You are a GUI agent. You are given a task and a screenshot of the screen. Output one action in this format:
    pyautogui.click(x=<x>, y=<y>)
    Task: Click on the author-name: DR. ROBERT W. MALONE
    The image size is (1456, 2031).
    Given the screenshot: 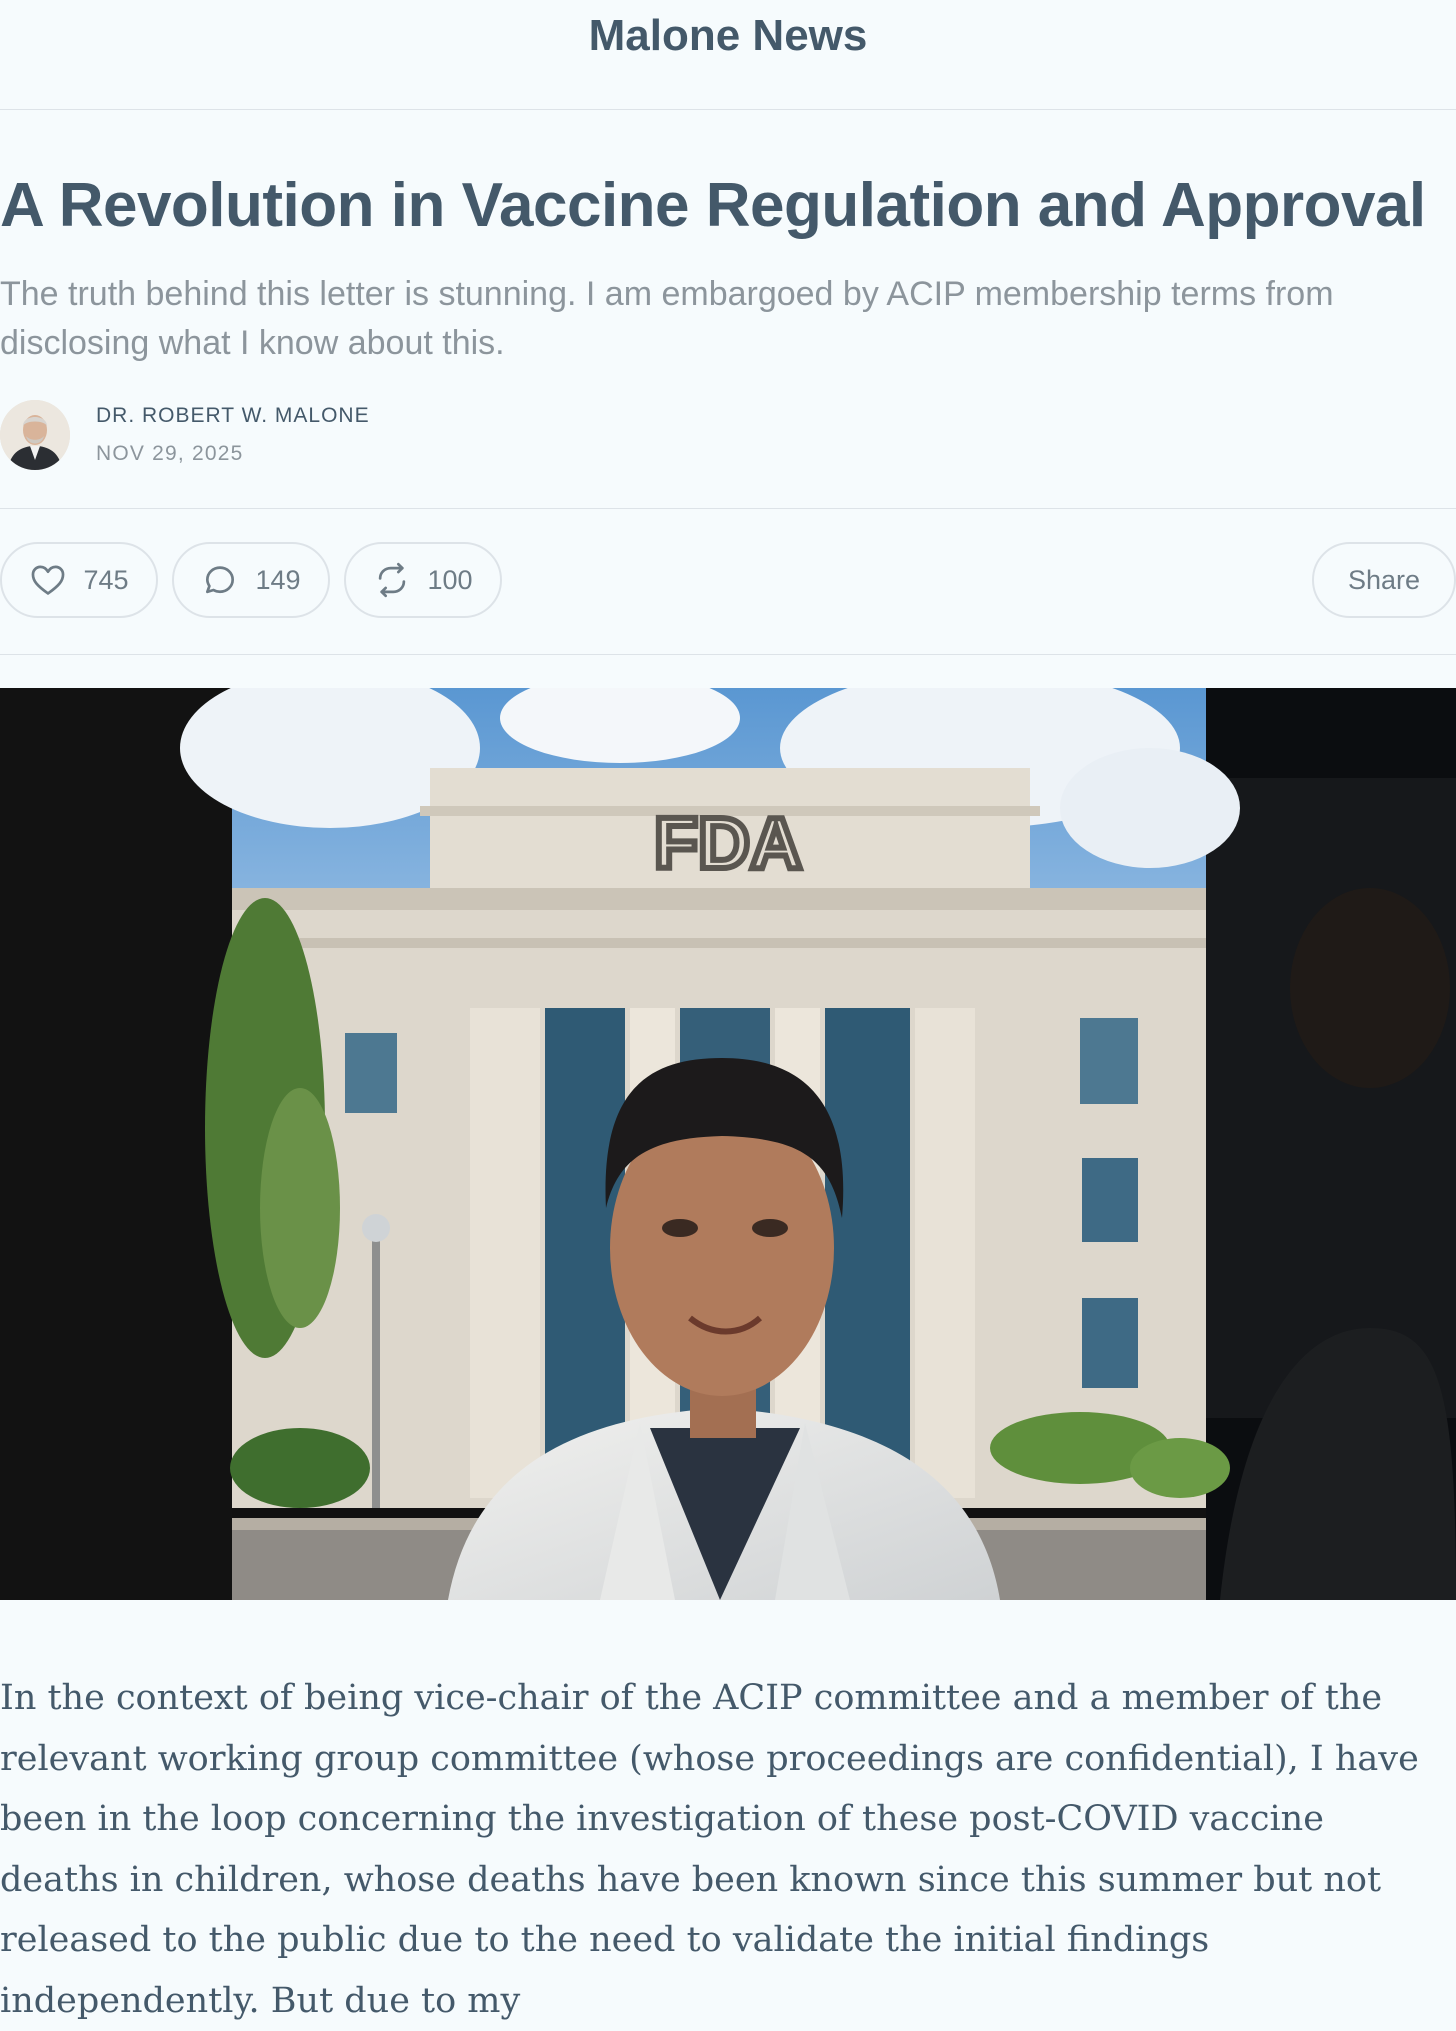 What is the action you would take?
    pyautogui.click(x=233, y=416)
    